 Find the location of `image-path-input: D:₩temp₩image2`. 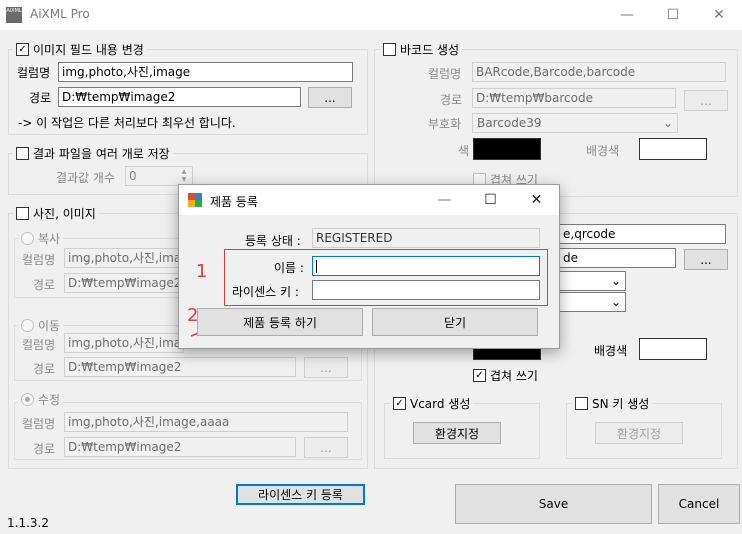

image-path-input: D:₩temp₩image2 is located at coordinates (179, 97).